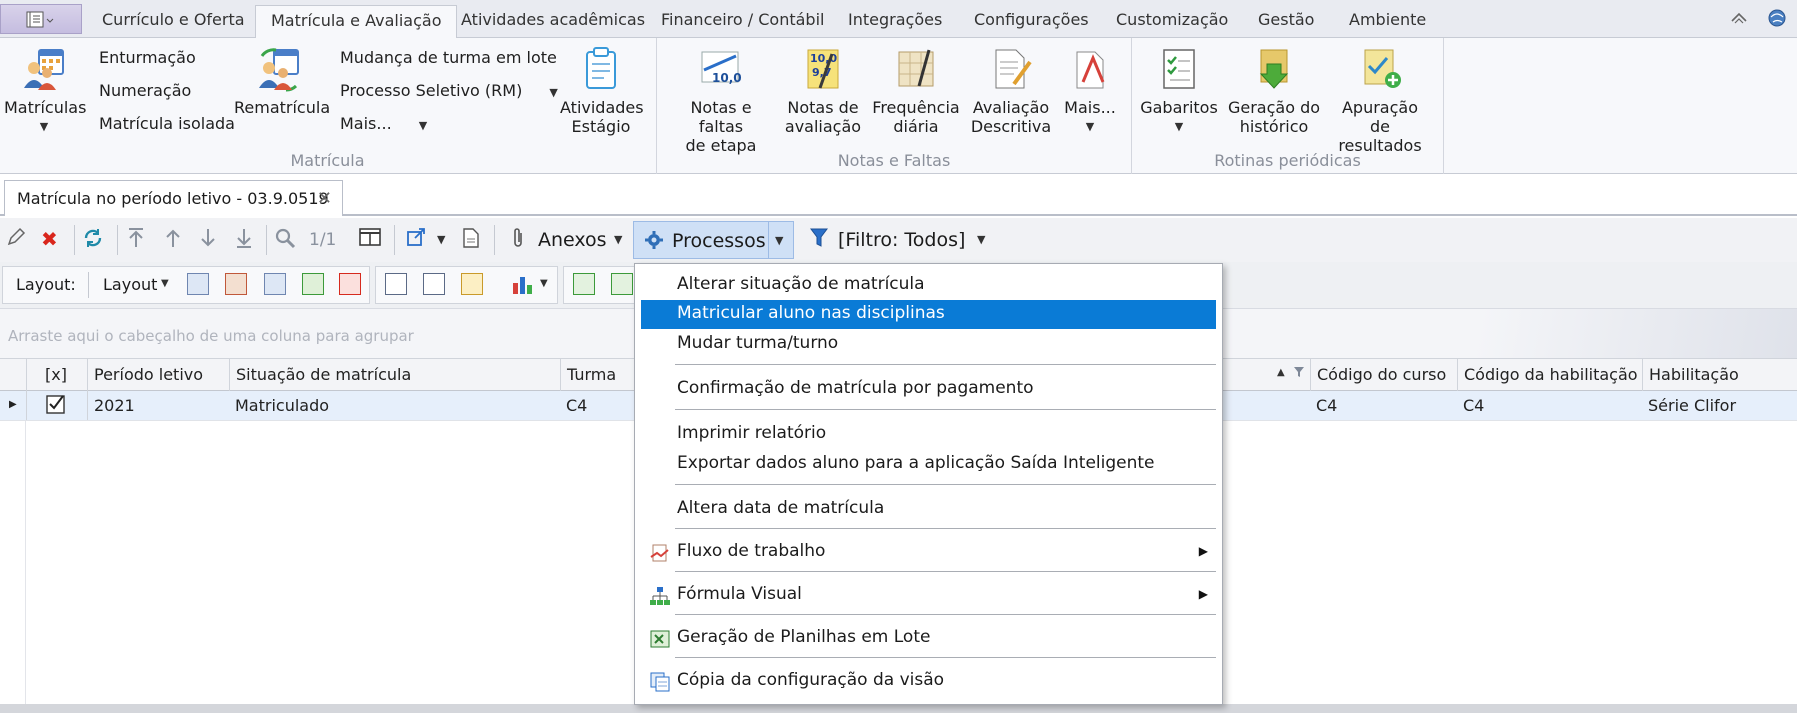 The image size is (1797, 713). What do you see at coordinates (350, 284) in the screenshot?
I see `export-layout-icon` at bounding box center [350, 284].